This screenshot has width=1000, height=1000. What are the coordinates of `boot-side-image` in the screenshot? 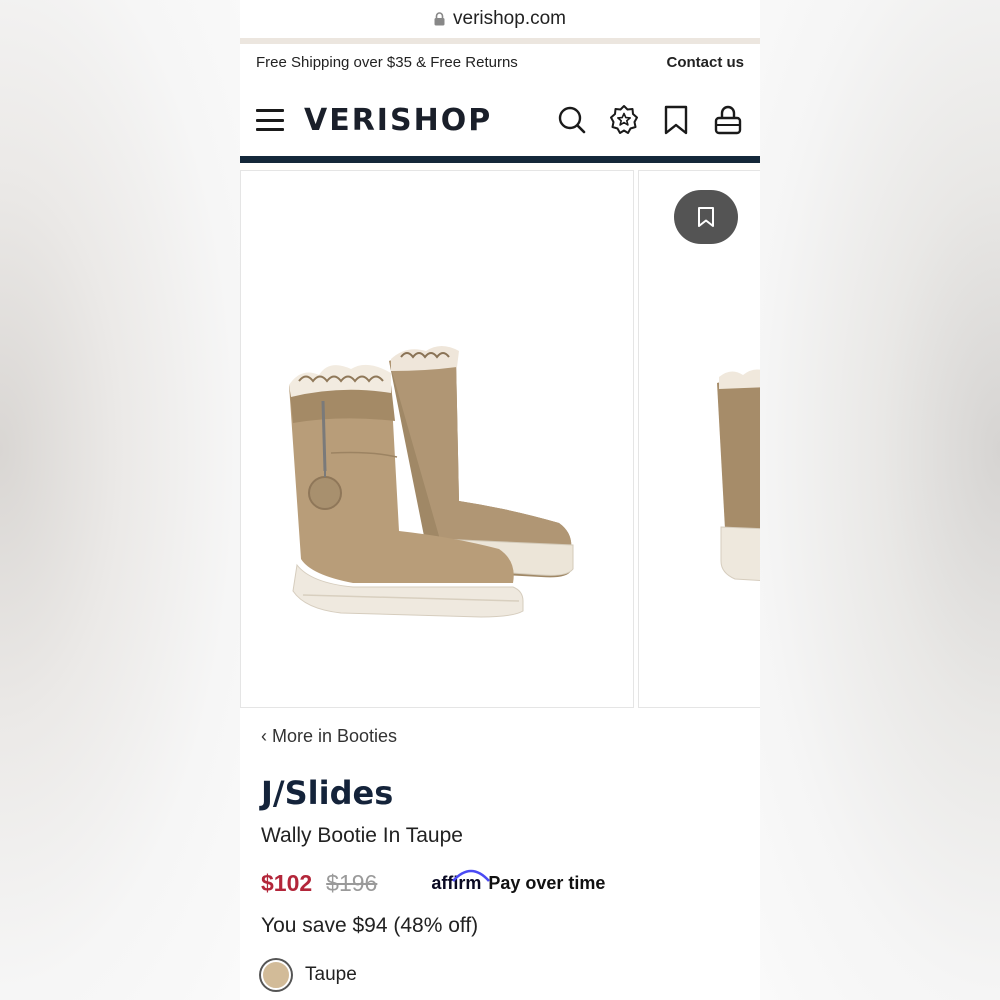 It's located at (699, 439).